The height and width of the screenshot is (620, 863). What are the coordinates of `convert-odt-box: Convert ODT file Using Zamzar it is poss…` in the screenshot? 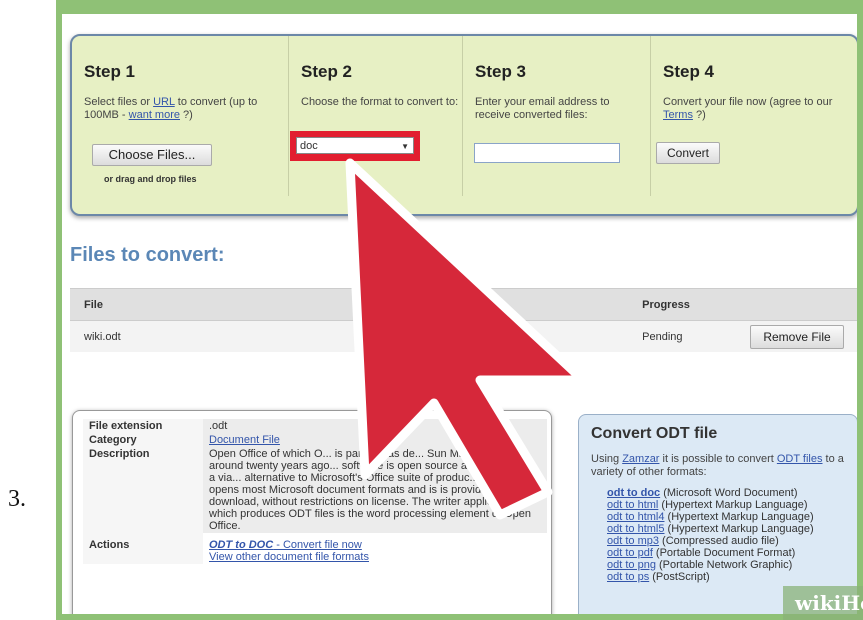 It's located at (717, 514).